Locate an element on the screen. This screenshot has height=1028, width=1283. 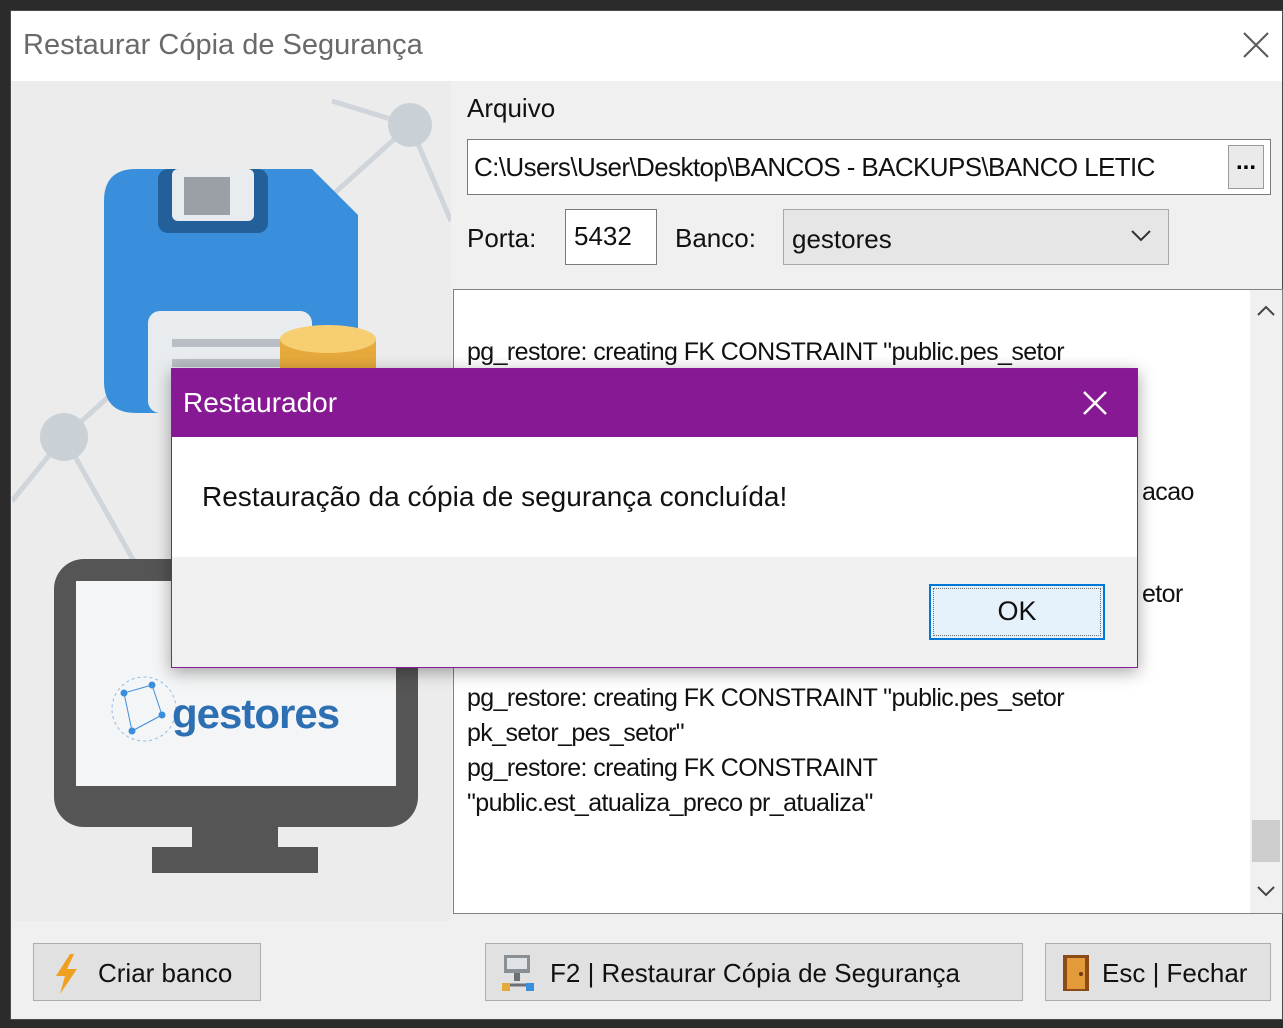
dialog-close-icon is located at coordinates (1095, 403).